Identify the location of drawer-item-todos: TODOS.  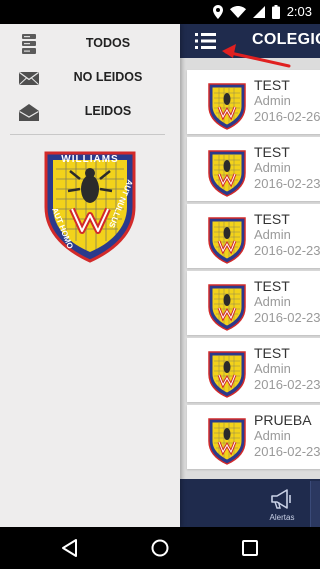
(90, 44).